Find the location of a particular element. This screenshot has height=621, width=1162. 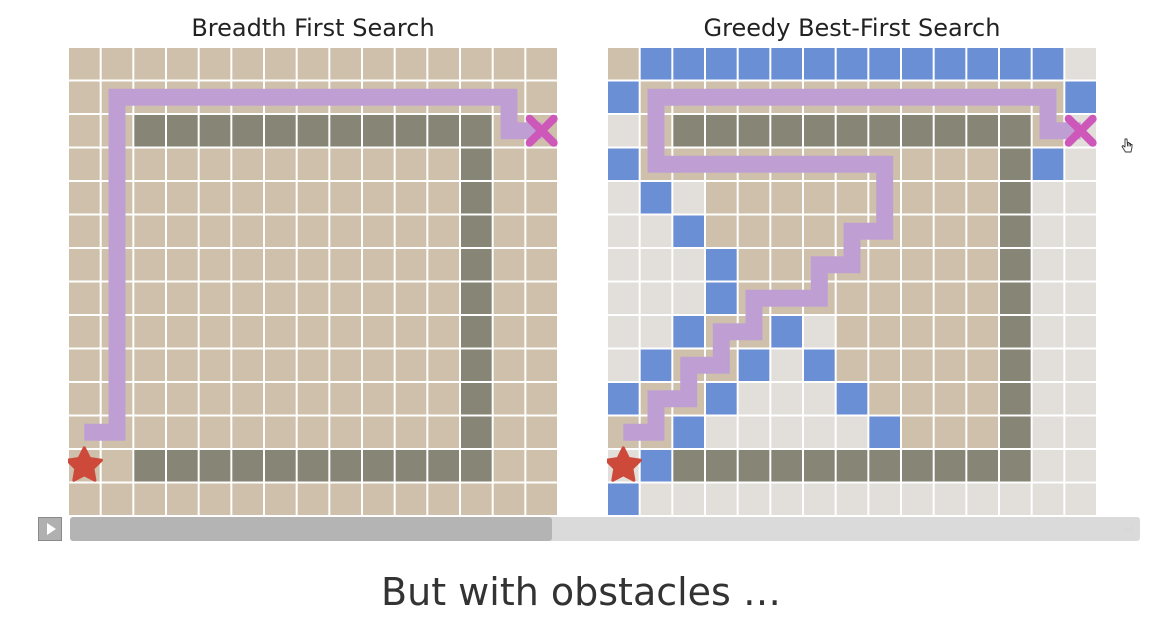

bfs-panel-title: Breadth First Search is located at coordinates (313, 28).